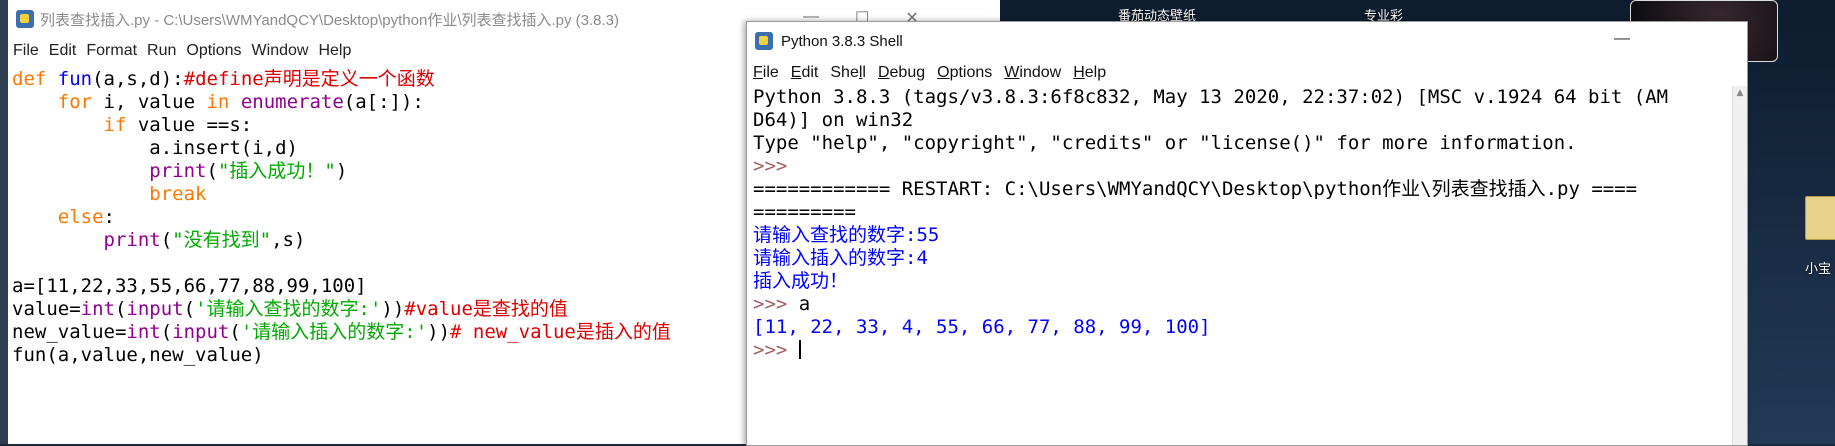  What do you see at coordinates (115, 125) in the screenshot?
I see `code-keyword: if` at bounding box center [115, 125].